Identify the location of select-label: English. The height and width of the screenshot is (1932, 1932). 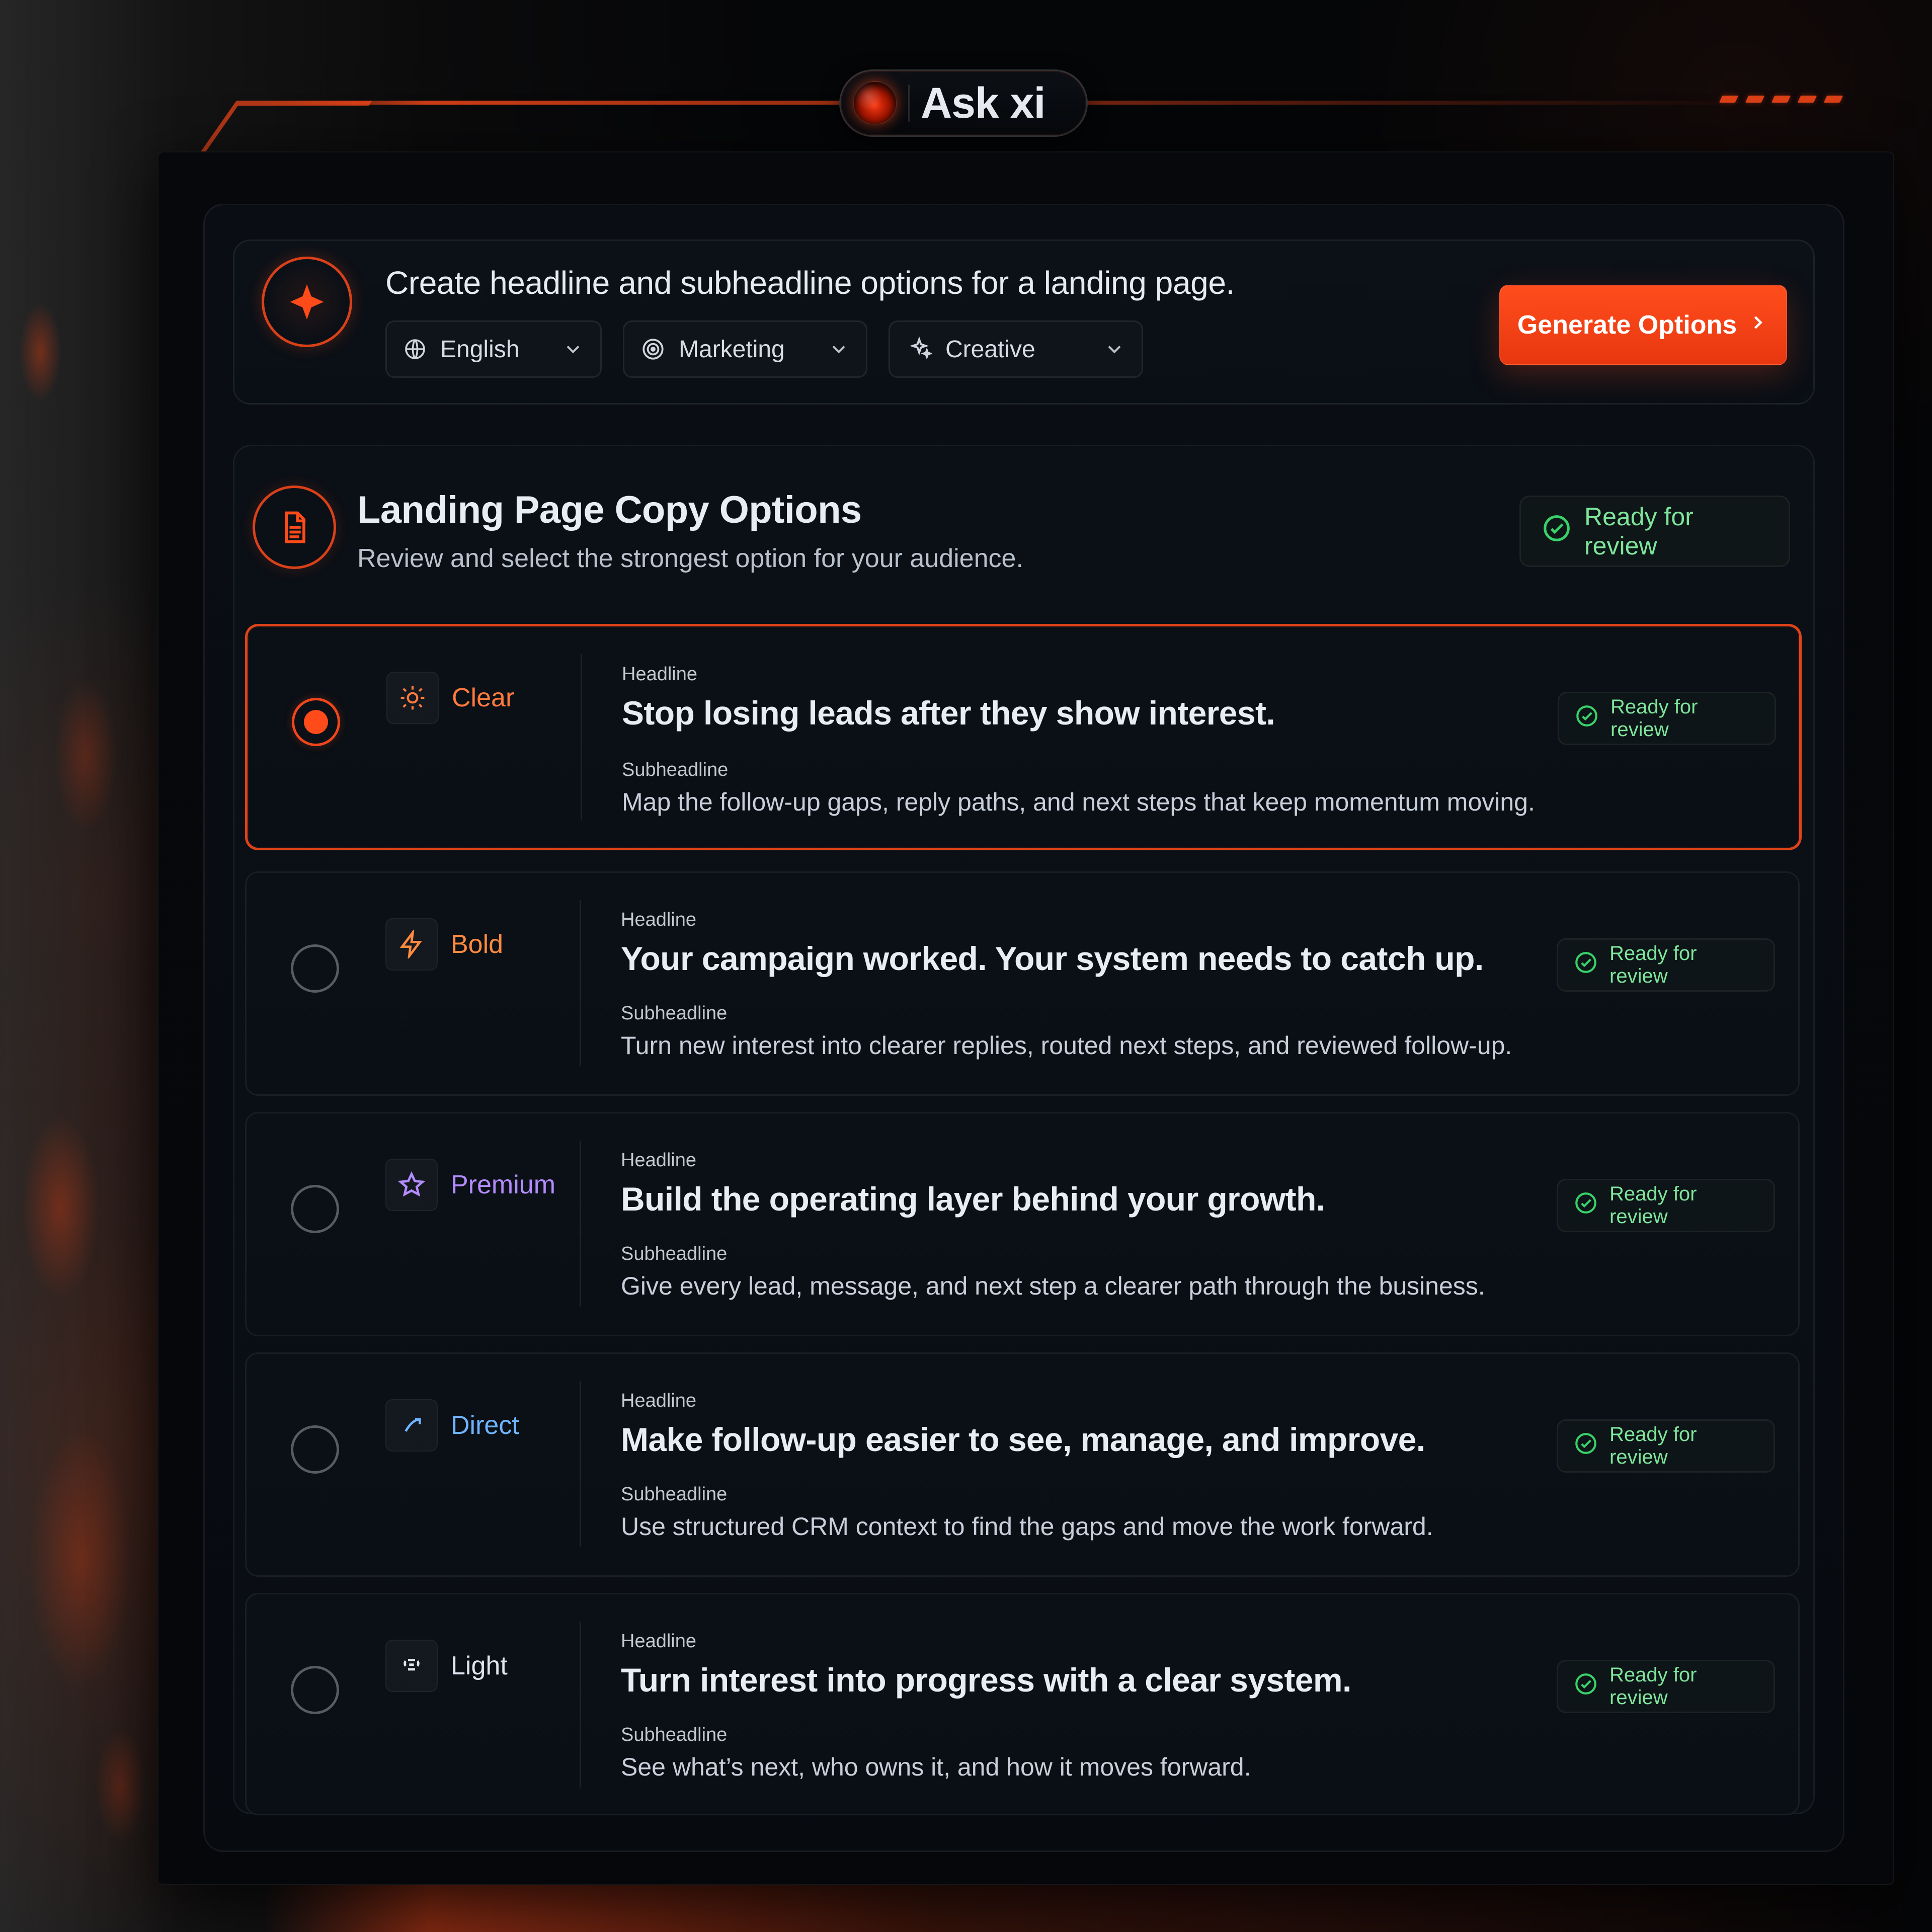
(480, 349).